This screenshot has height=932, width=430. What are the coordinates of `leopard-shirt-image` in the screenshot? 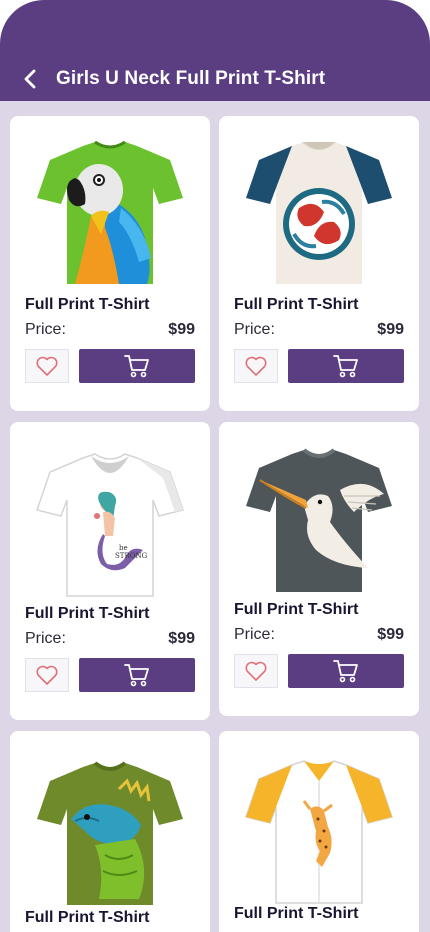 It's located at (319, 832).